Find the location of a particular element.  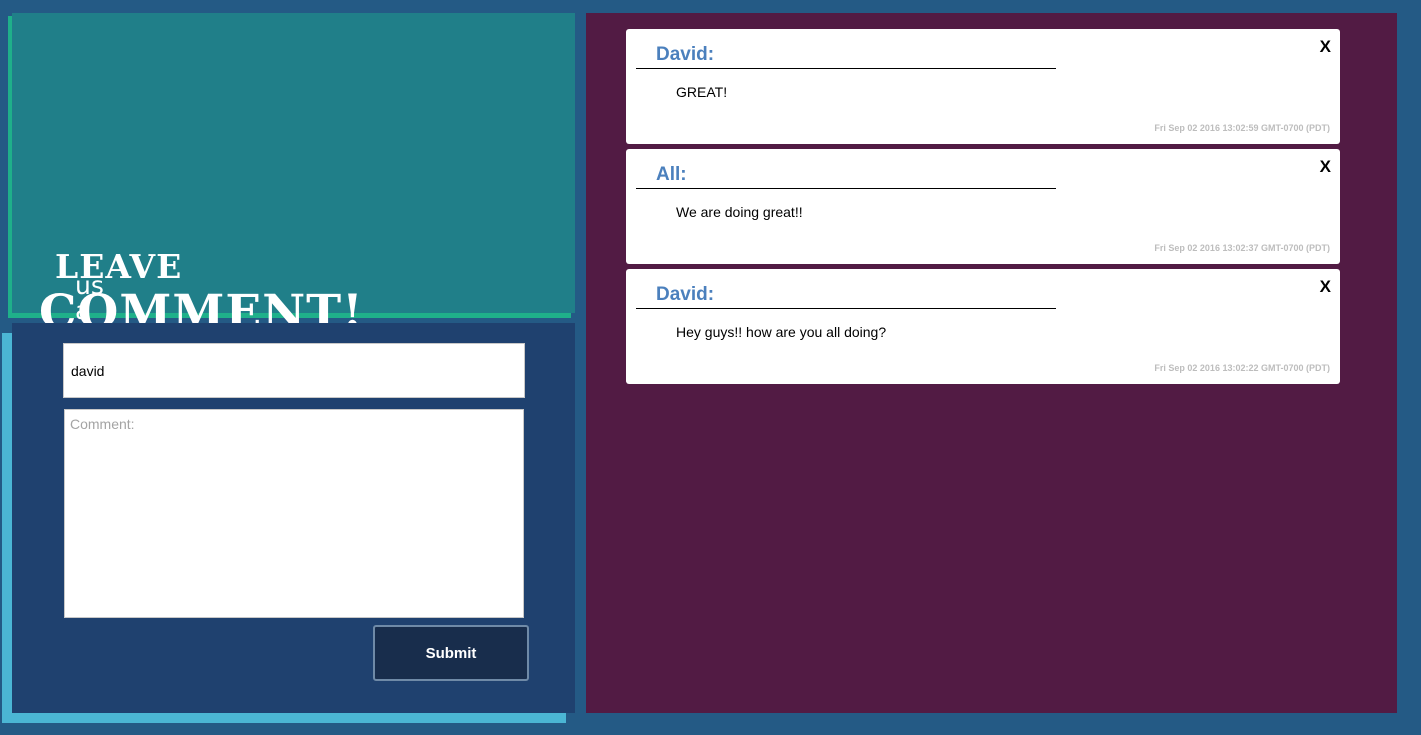

comment-author: All: is located at coordinates (671, 174).